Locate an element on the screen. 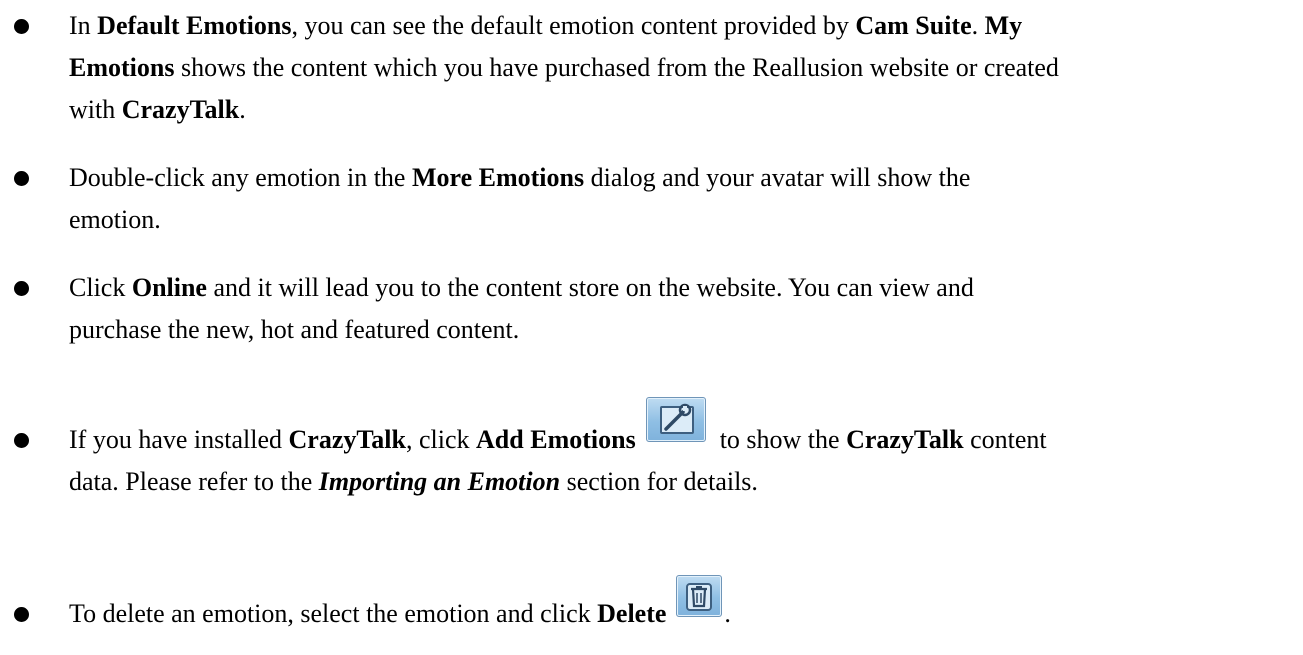  delete-trash-icon is located at coordinates (699, 596).